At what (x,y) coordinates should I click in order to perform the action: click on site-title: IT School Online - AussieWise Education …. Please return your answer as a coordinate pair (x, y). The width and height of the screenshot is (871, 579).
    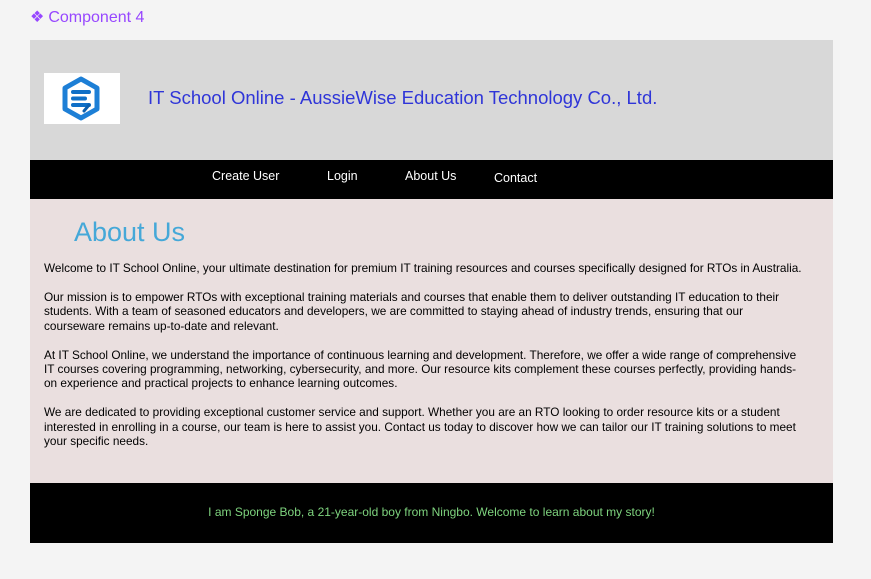
    Looking at the image, I should click on (403, 97).